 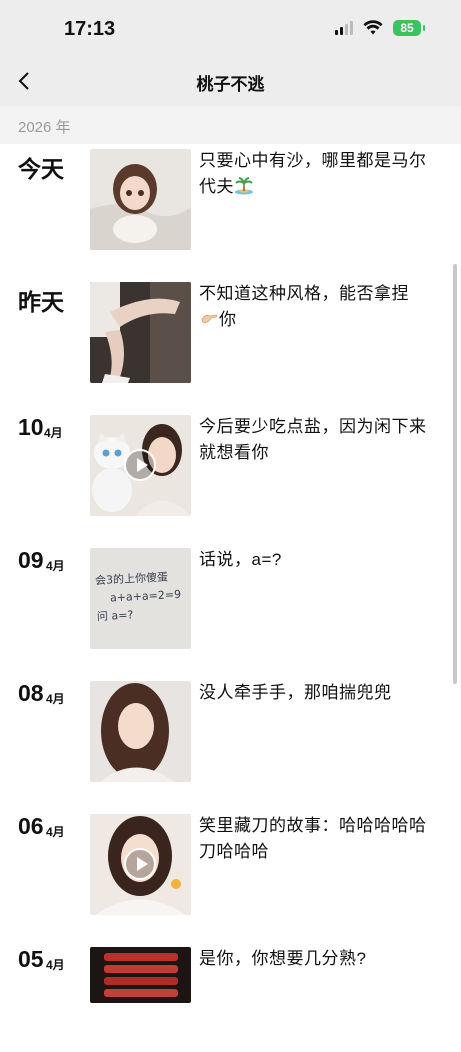 What do you see at coordinates (31, 826) in the screenshot?
I see `post-day: 06` at bounding box center [31, 826].